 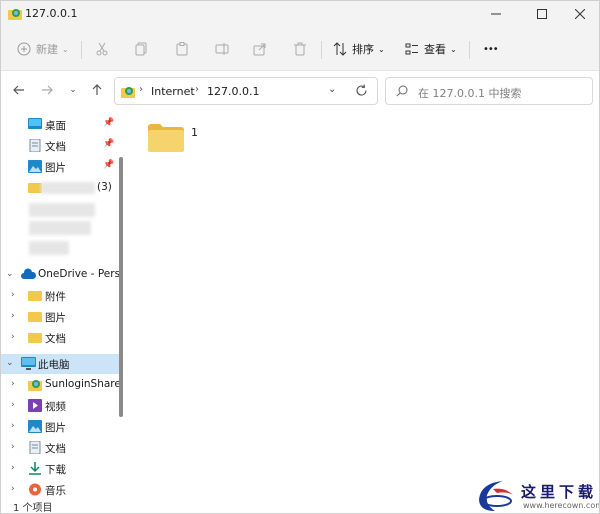 What do you see at coordinates (411, 49) in the screenshot?
I see `view-icon` at bounding box center [411, 49].